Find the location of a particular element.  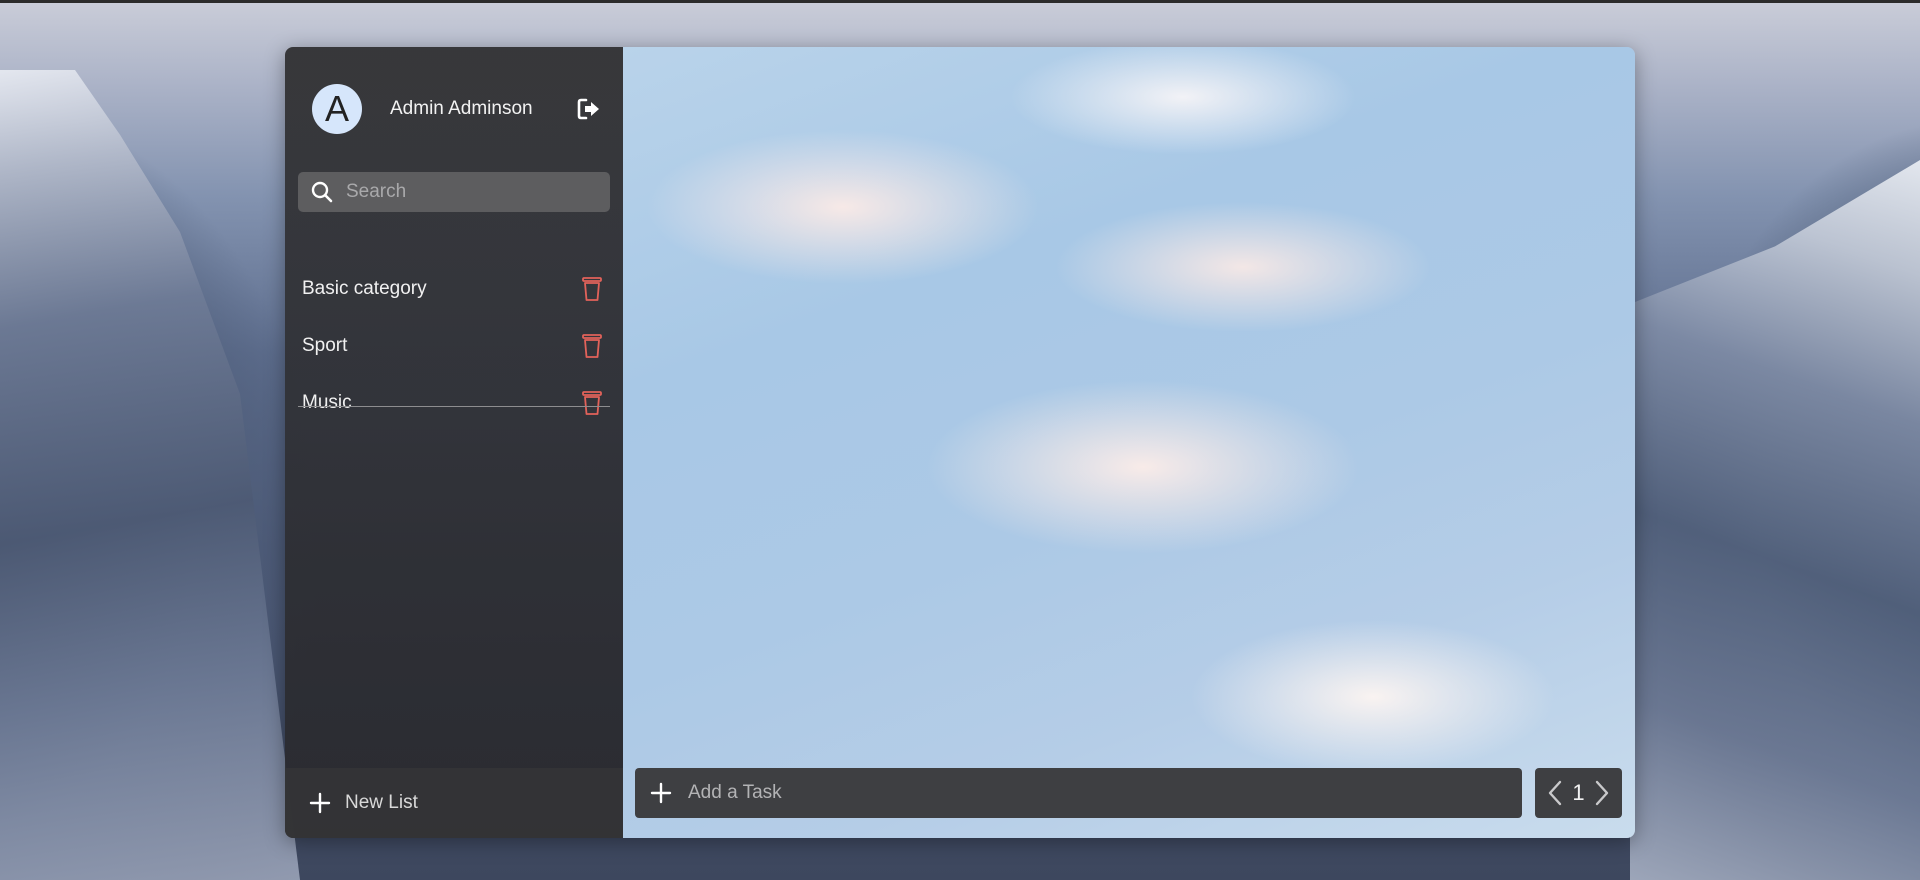

category-label: Music is located at coordinates (327, 402).